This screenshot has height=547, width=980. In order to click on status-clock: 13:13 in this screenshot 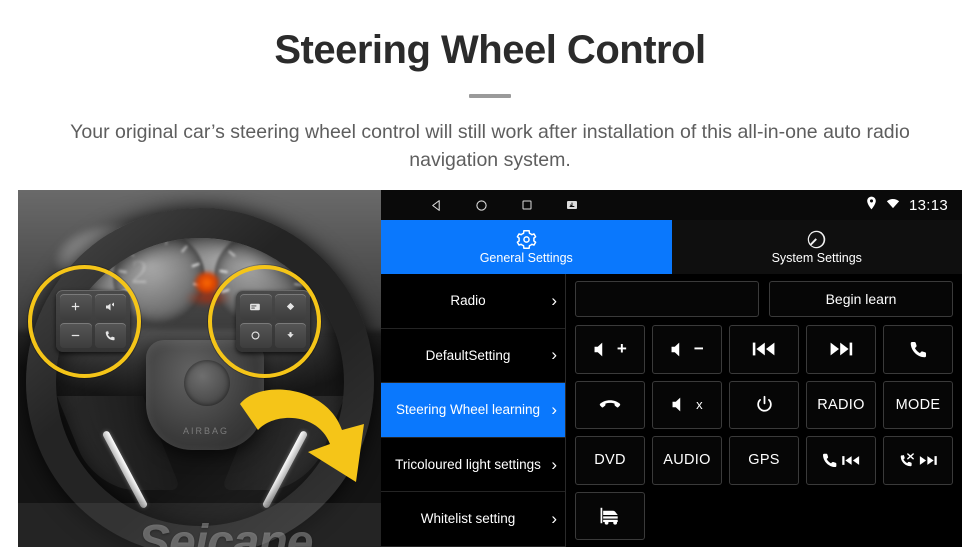, I will do `click(928, 205)`.